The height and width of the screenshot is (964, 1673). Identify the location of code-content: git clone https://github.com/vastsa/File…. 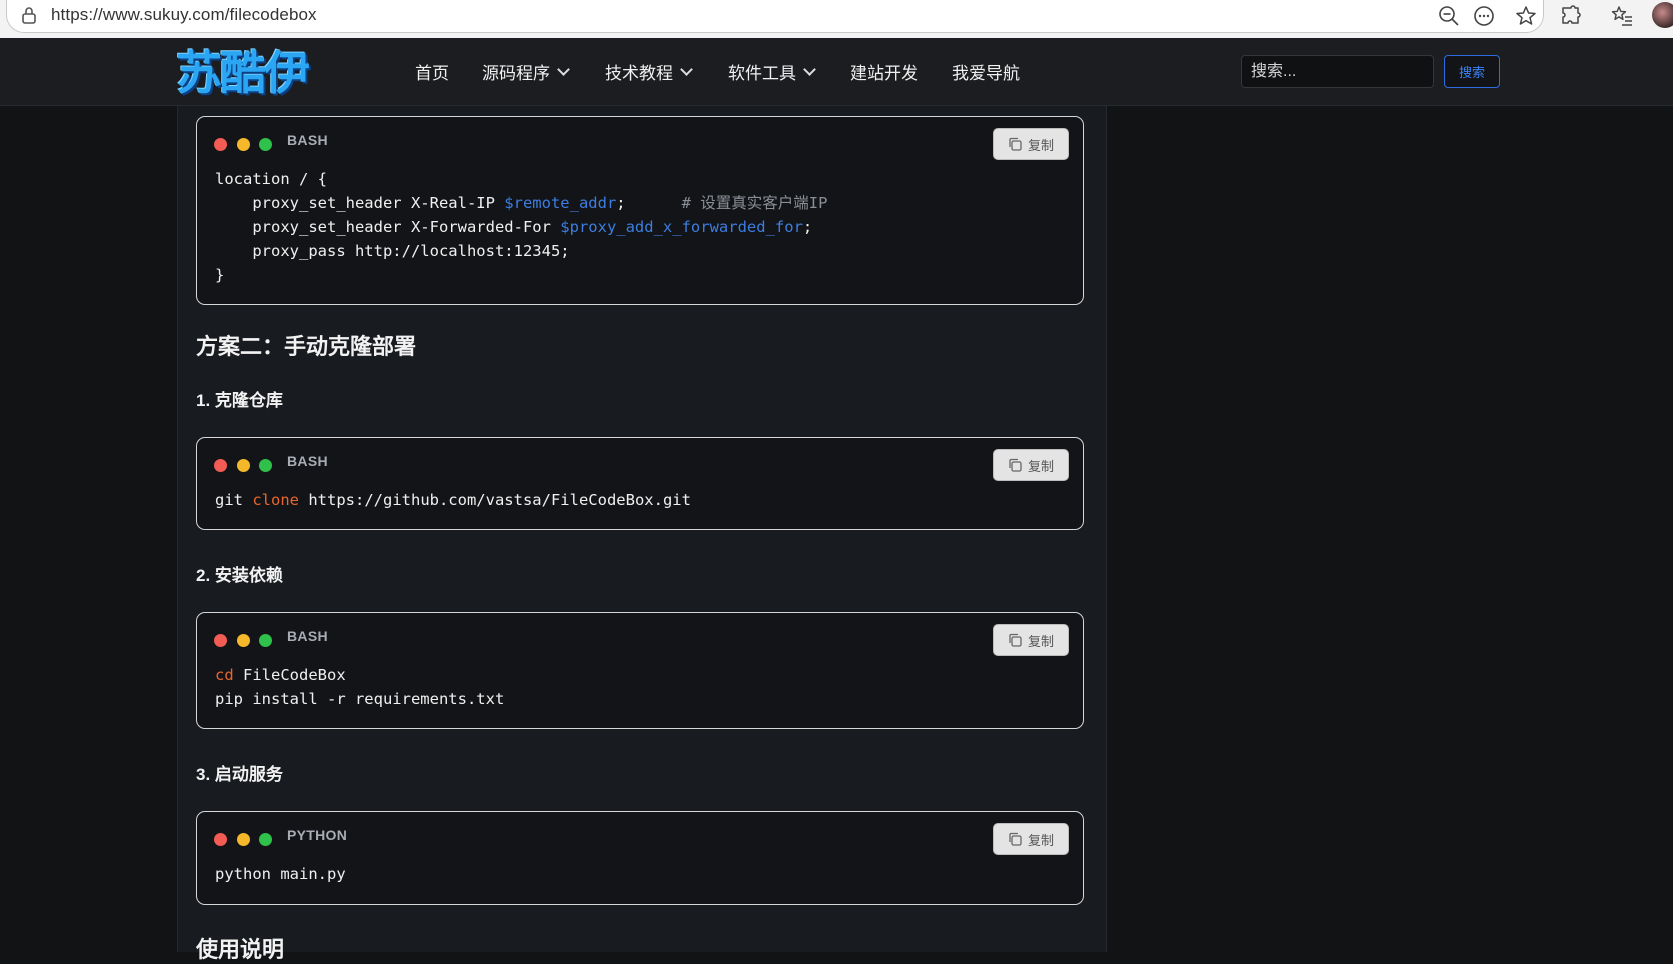
(453, 500).